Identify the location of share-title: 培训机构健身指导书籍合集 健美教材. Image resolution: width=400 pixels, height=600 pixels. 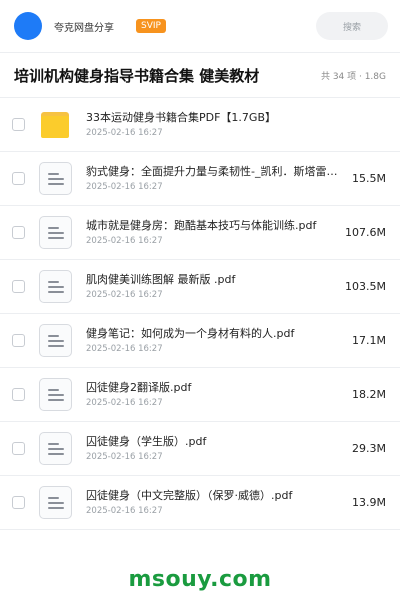
(137, 75).